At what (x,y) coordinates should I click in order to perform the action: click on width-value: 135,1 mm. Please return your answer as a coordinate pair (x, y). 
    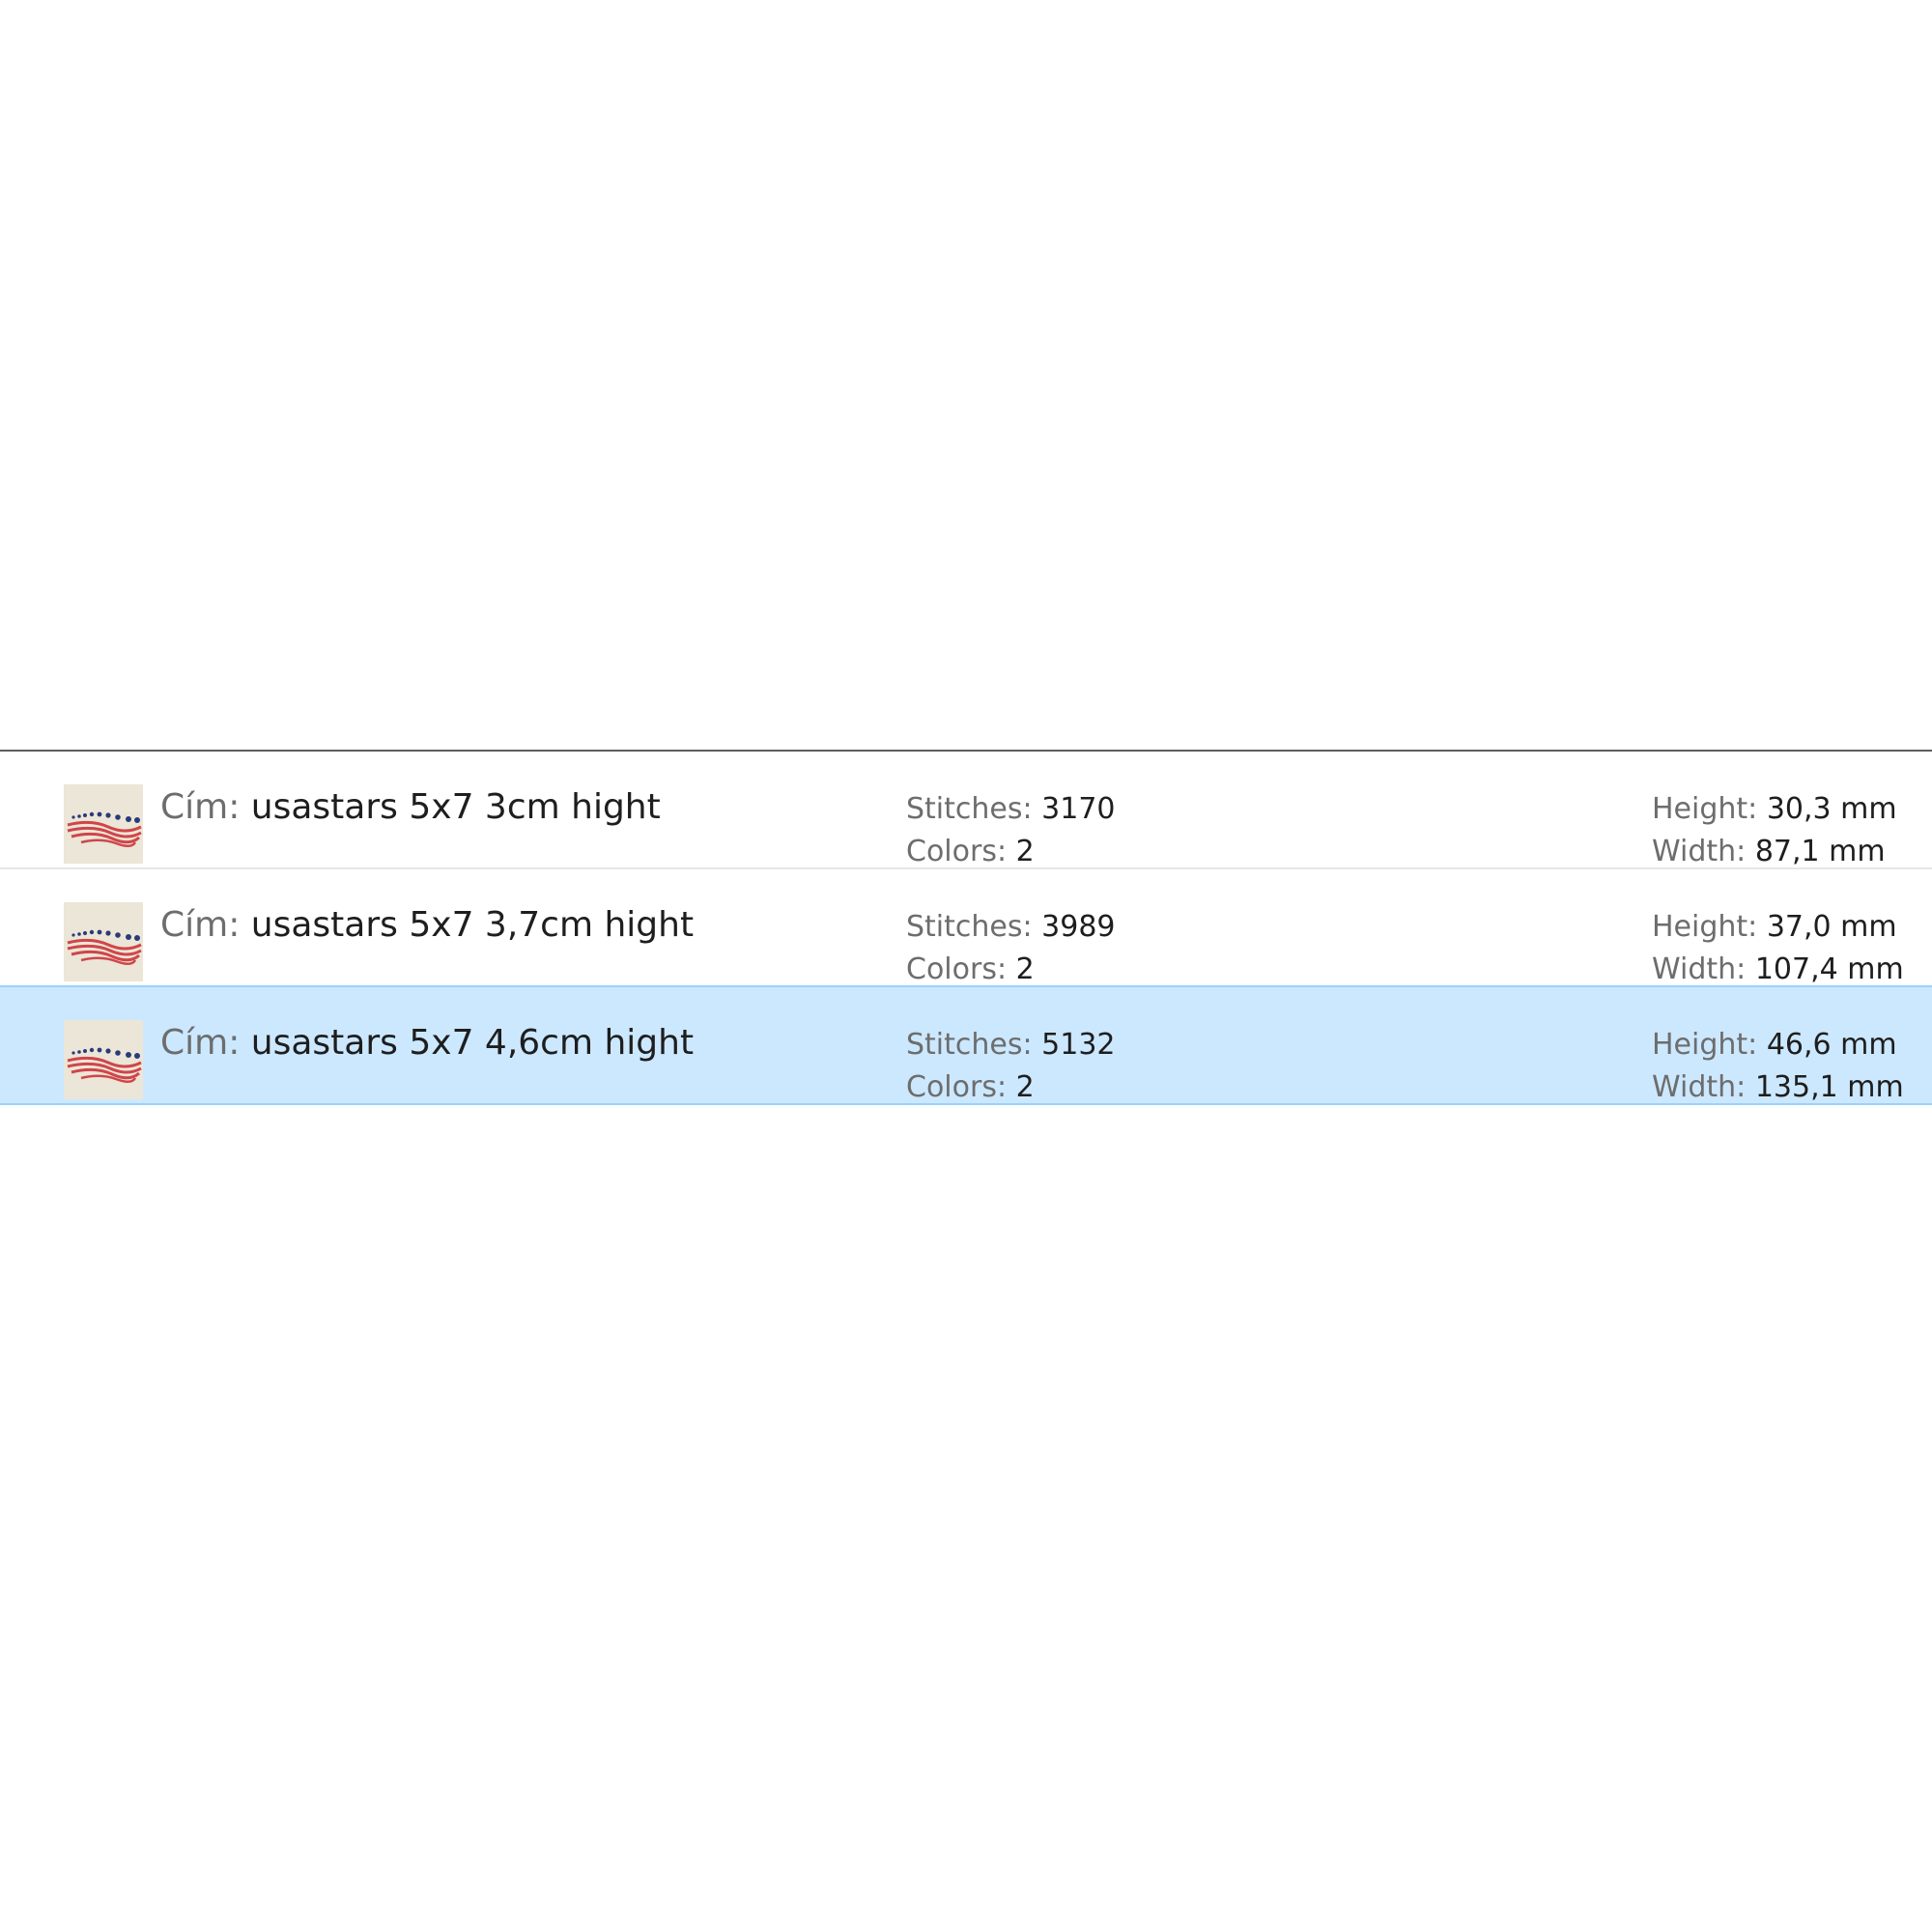
    Looking at the image, I should click on (1829, 1087).